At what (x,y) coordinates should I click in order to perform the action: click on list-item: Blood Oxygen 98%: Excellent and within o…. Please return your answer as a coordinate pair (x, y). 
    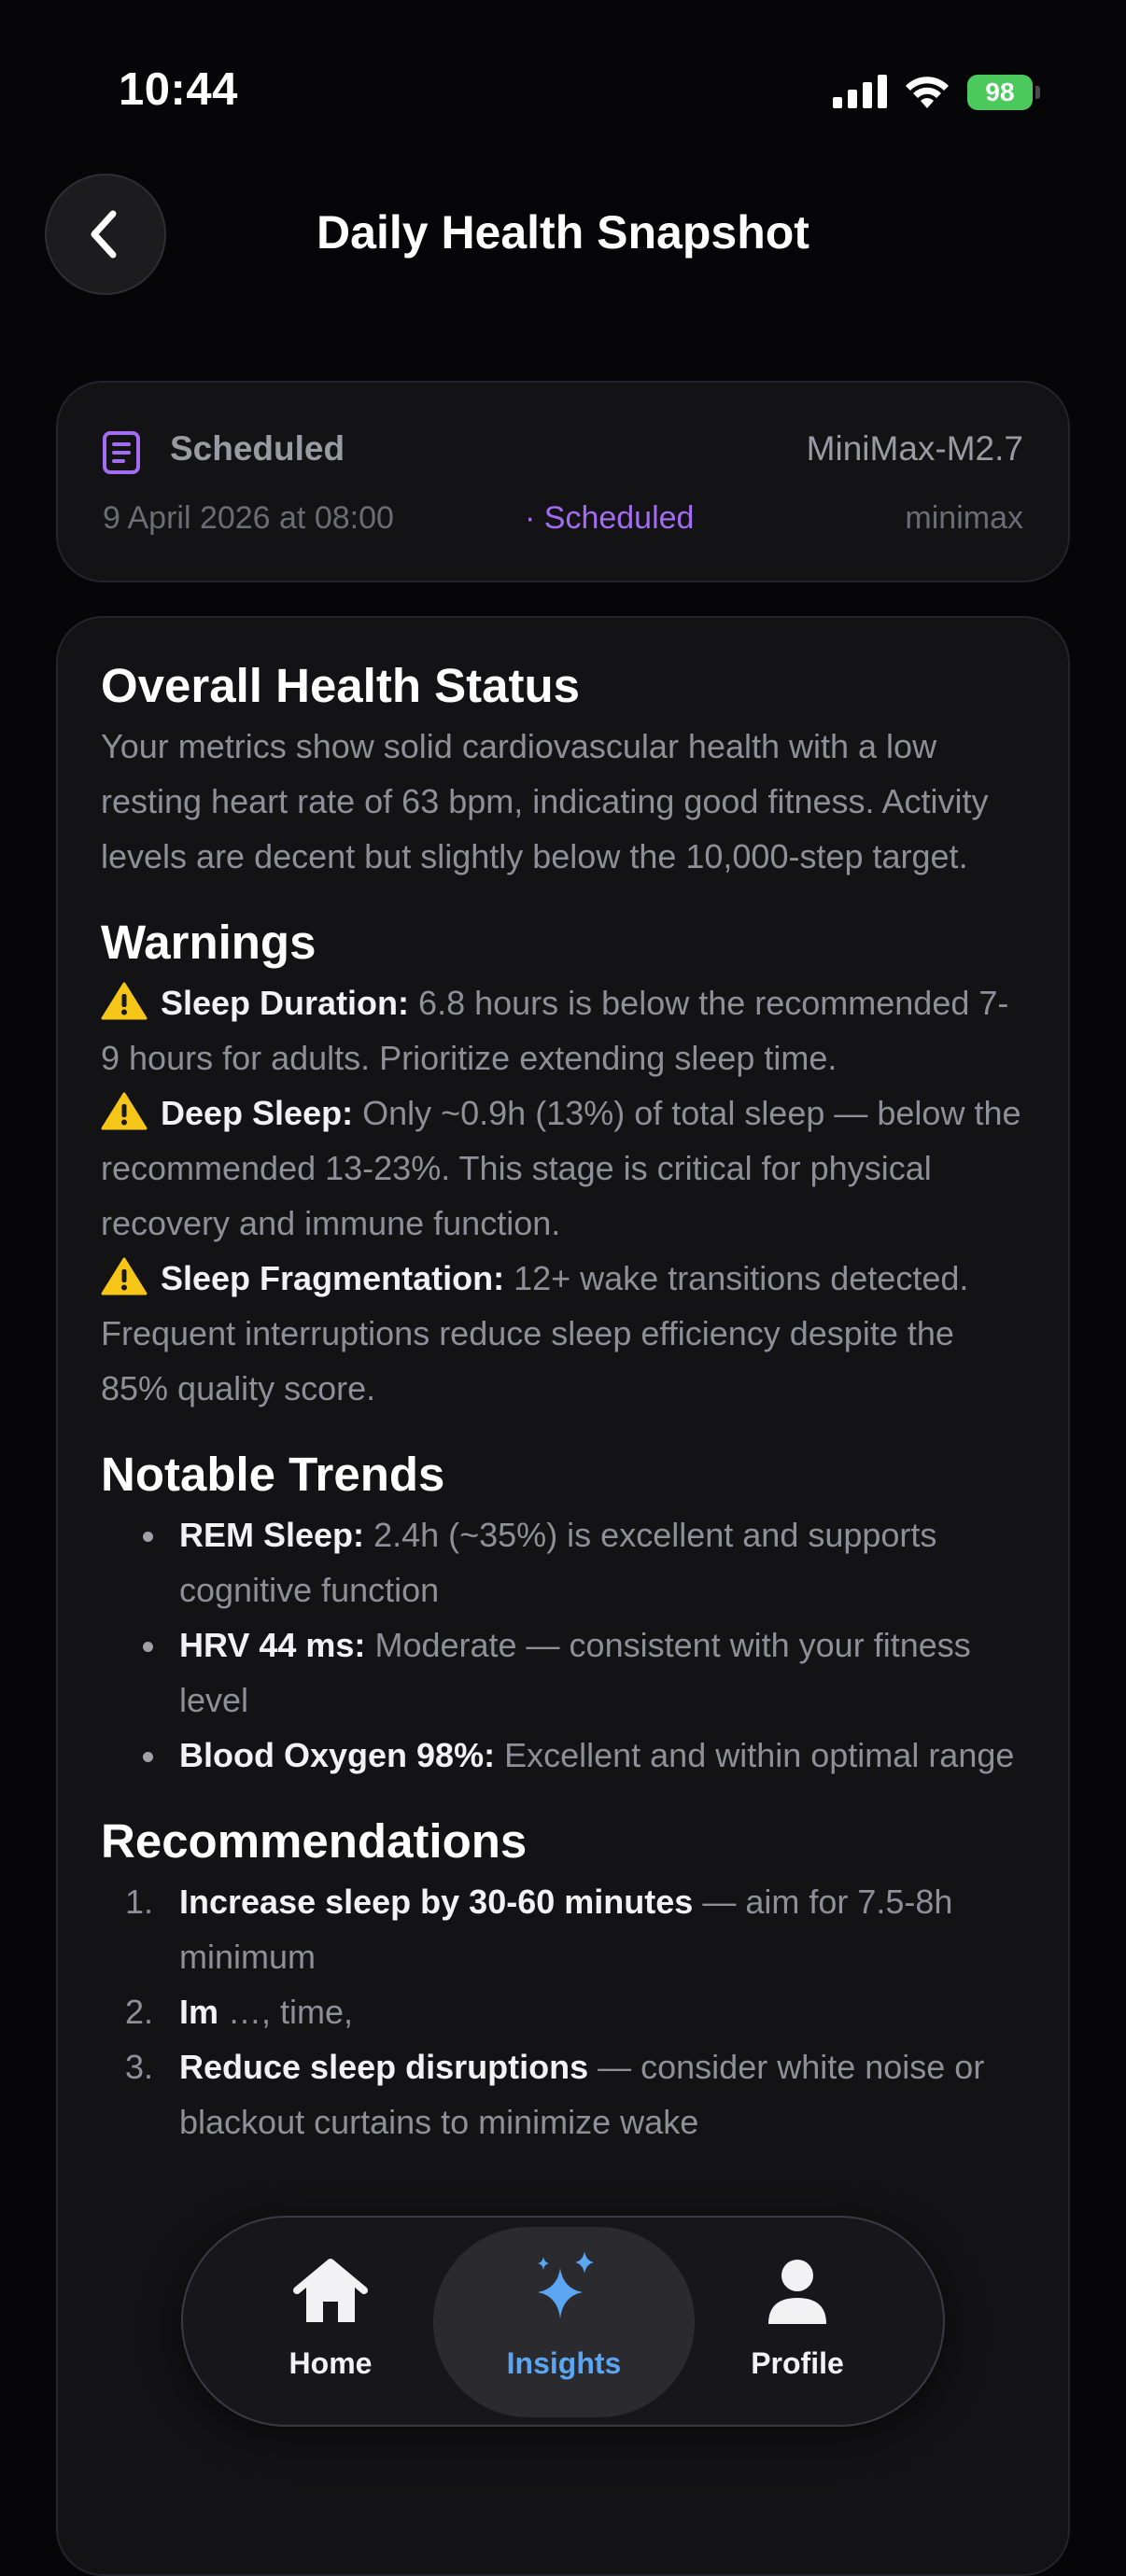
    Looking at the image, I should click on (563, 1755).